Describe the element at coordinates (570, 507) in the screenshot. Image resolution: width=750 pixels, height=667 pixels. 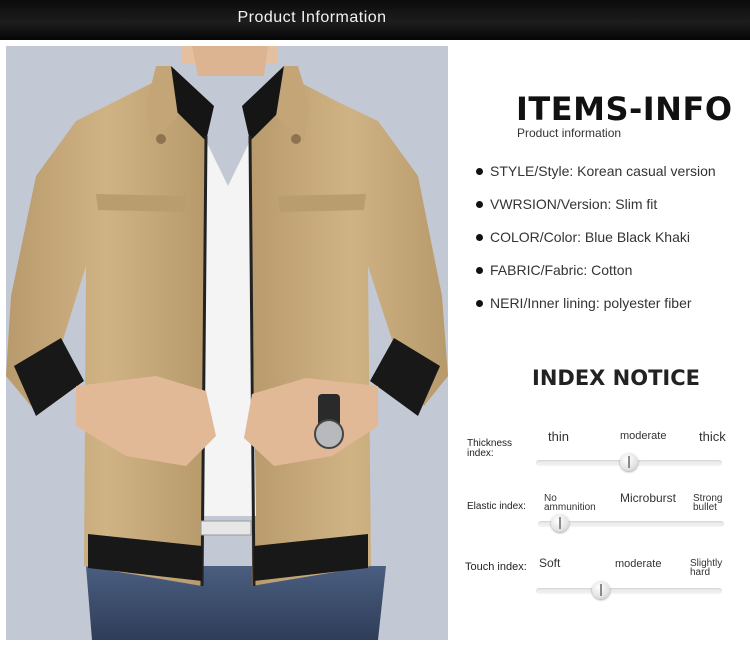
I see `scale-line: ammunition` at that location.